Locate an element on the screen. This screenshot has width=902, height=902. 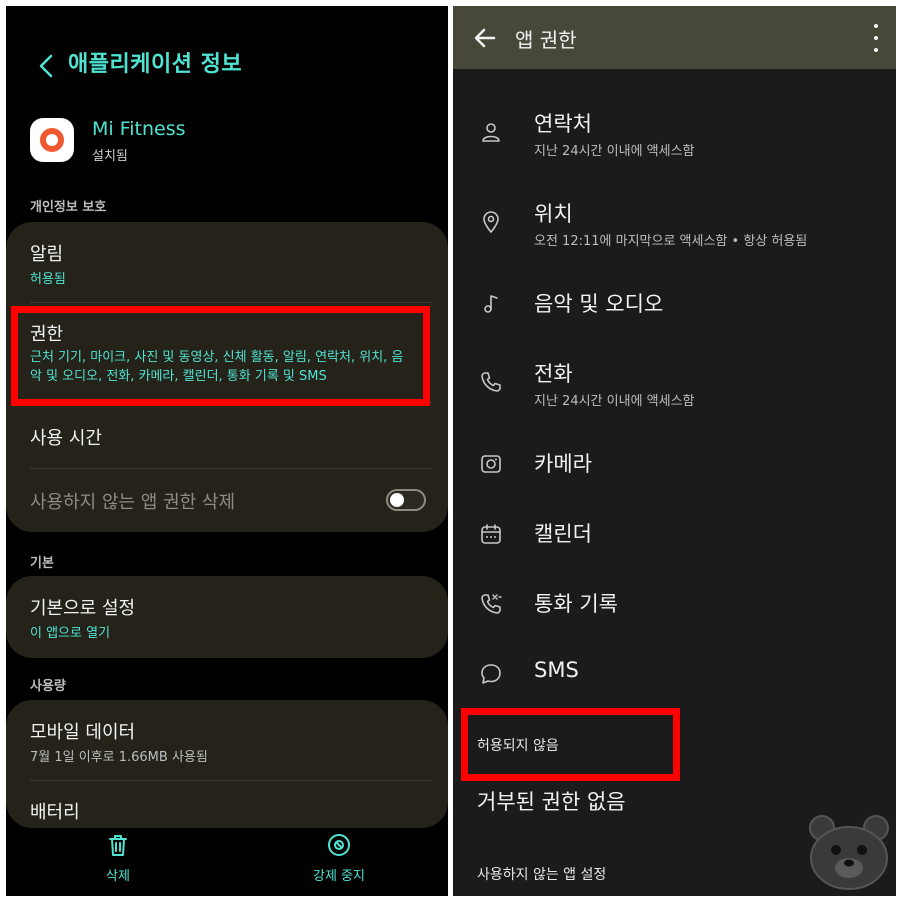
stop-circle-icon is located at coordinates (339, 845).